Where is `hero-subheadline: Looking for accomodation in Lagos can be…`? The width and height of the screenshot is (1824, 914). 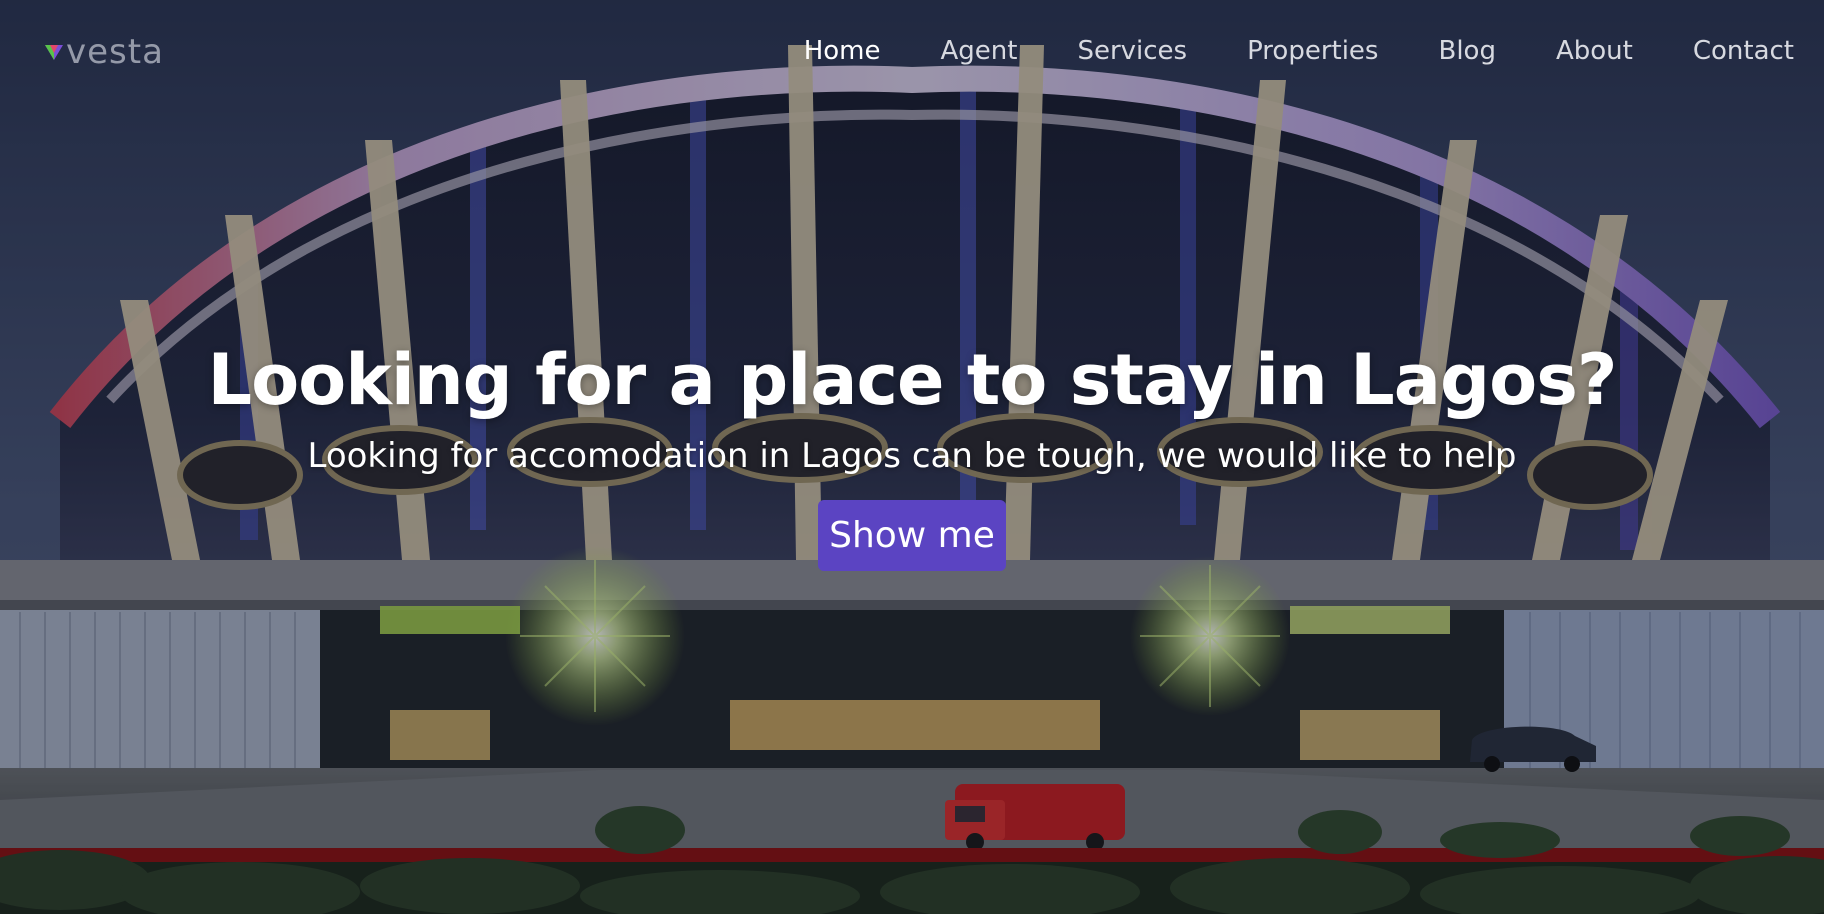
hero-subheadline: Looking for accomodation in Lagos can be… is located at coordinates (912, 456).